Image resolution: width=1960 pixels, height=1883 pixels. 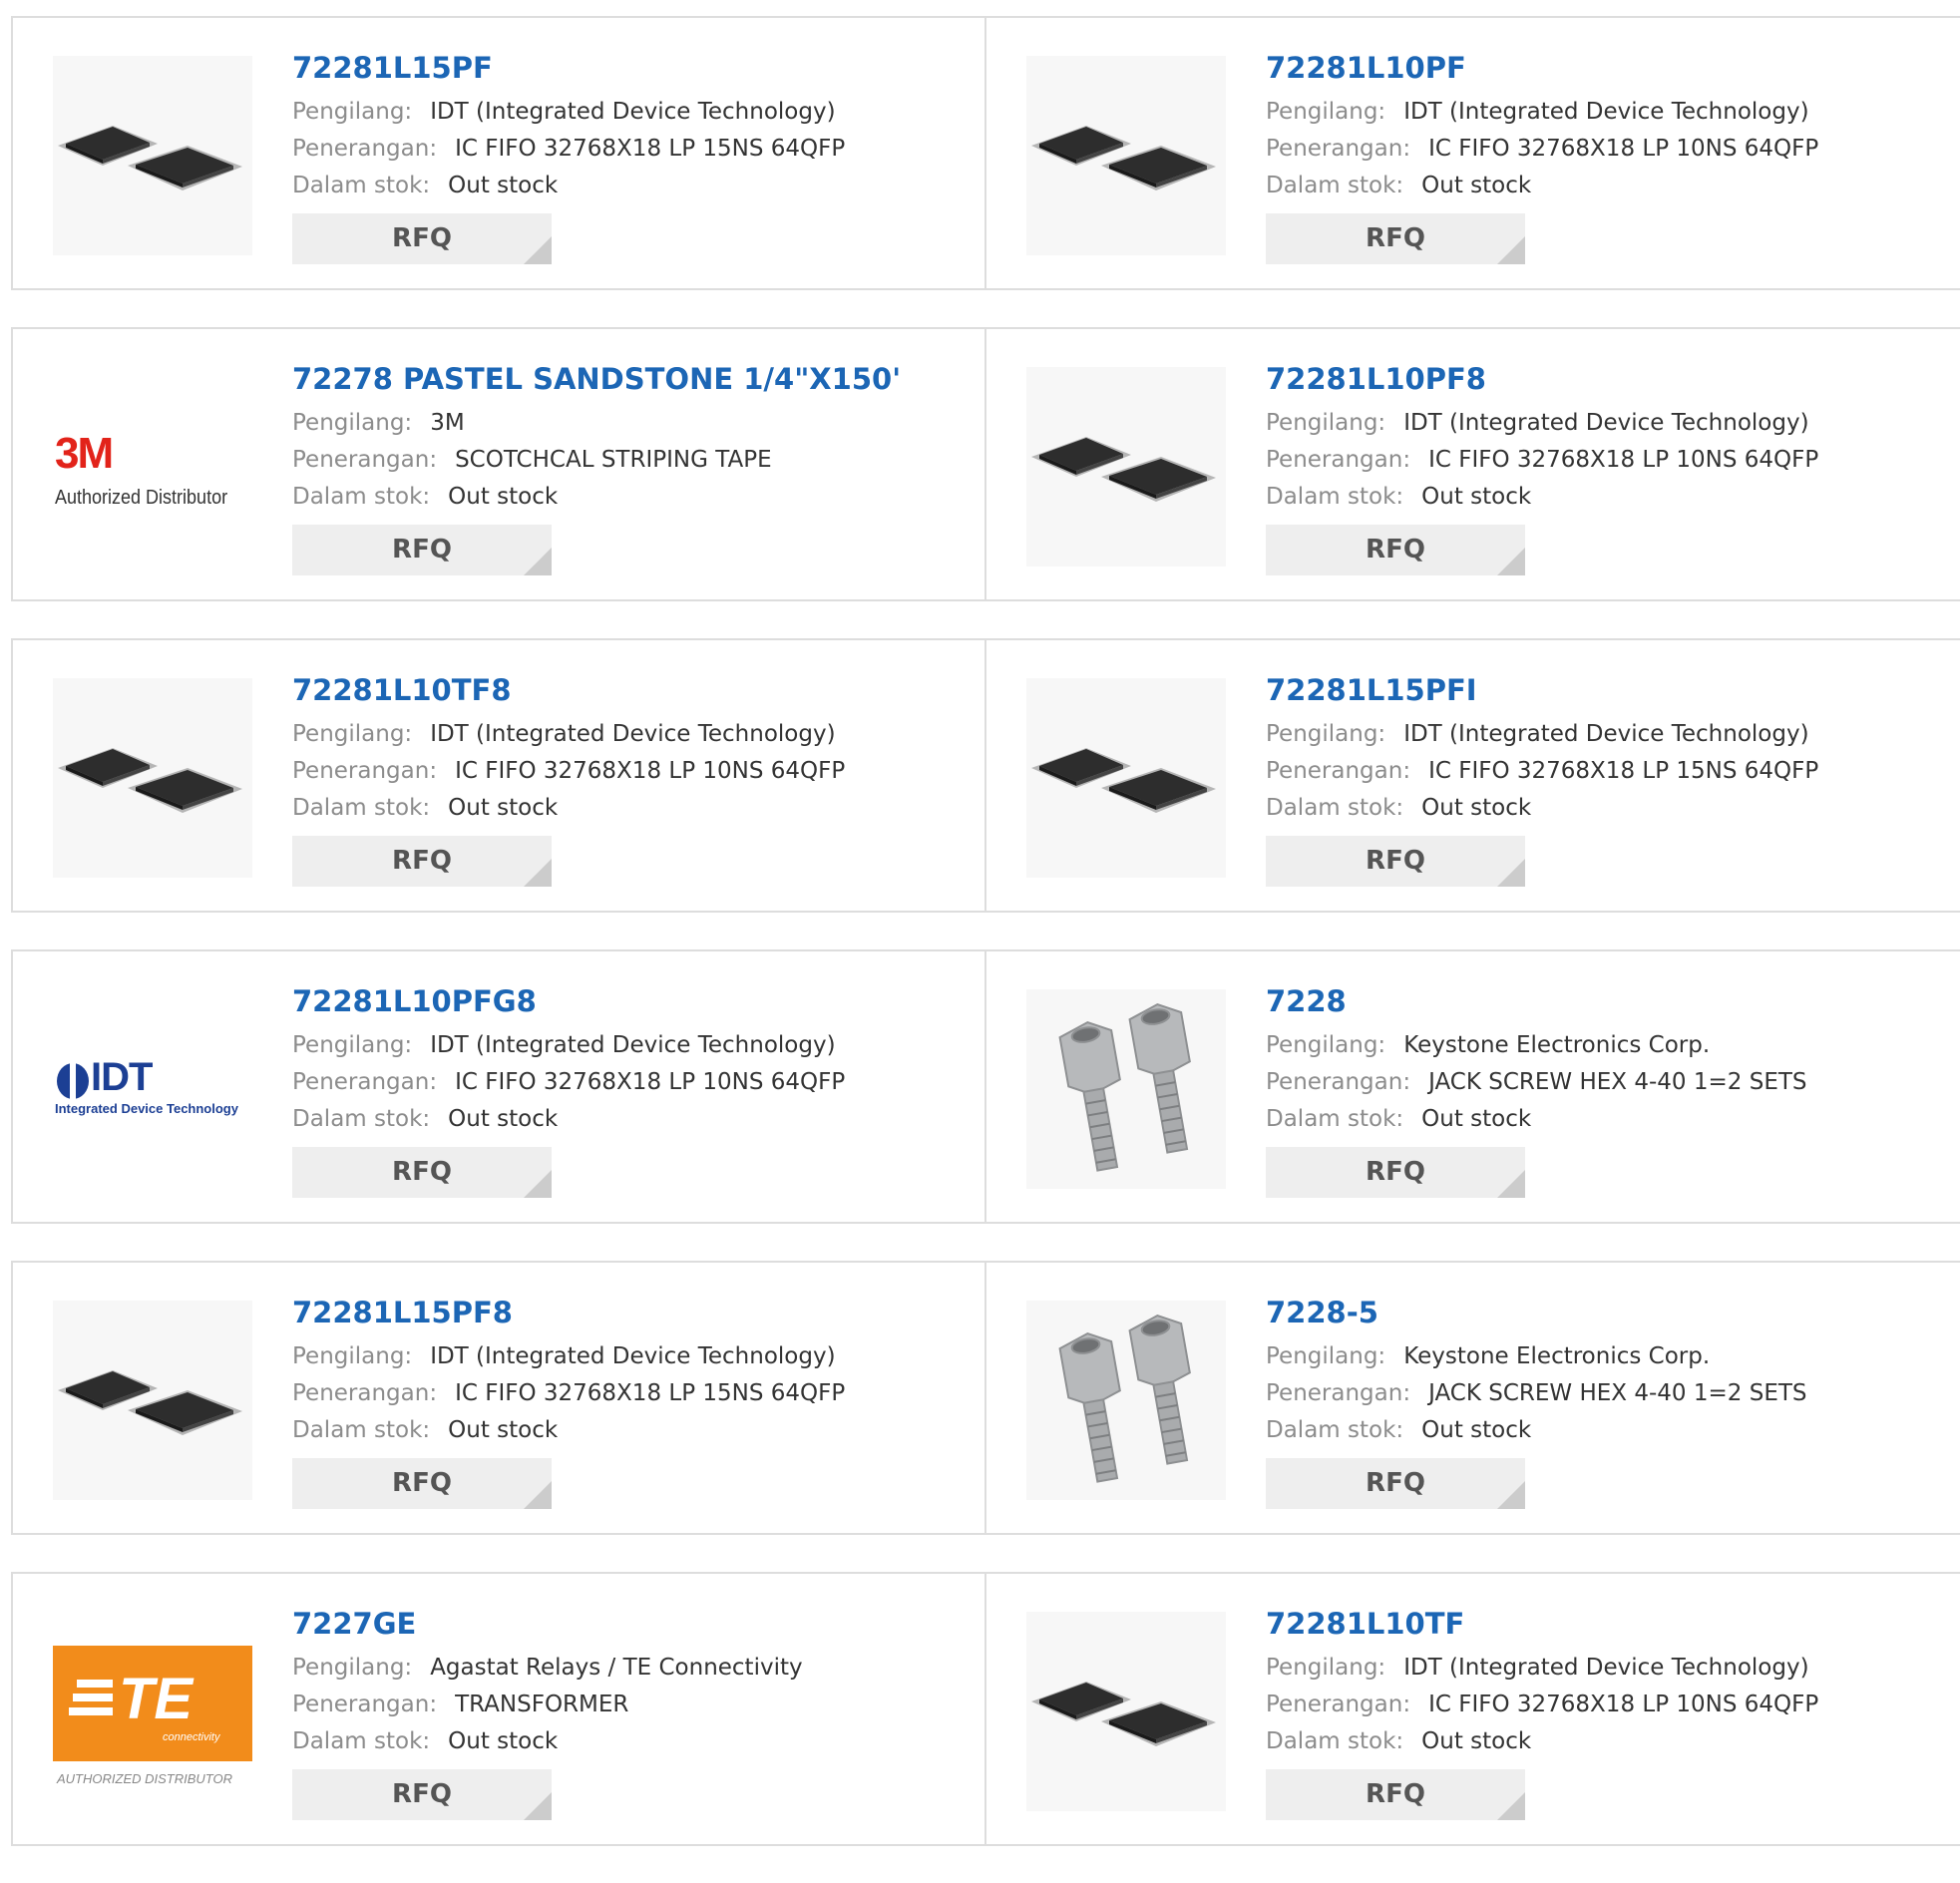 What do you see at coordinates (85, 453) in the screenshot?
I see `3m-logo-text: 3M` at bounding box center [85, 453].